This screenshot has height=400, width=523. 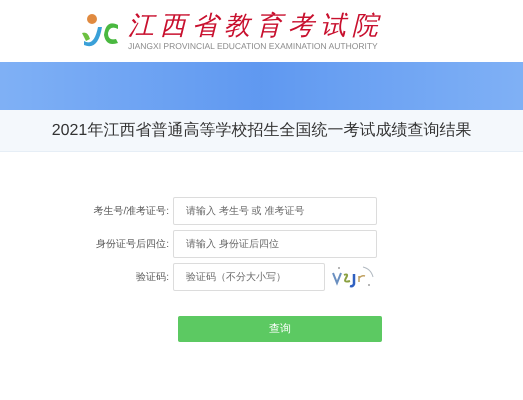 What do you see at coordinates (280, 329) in the screenshot?
I see `query-button: 查询` at bounding box center [280, 329].